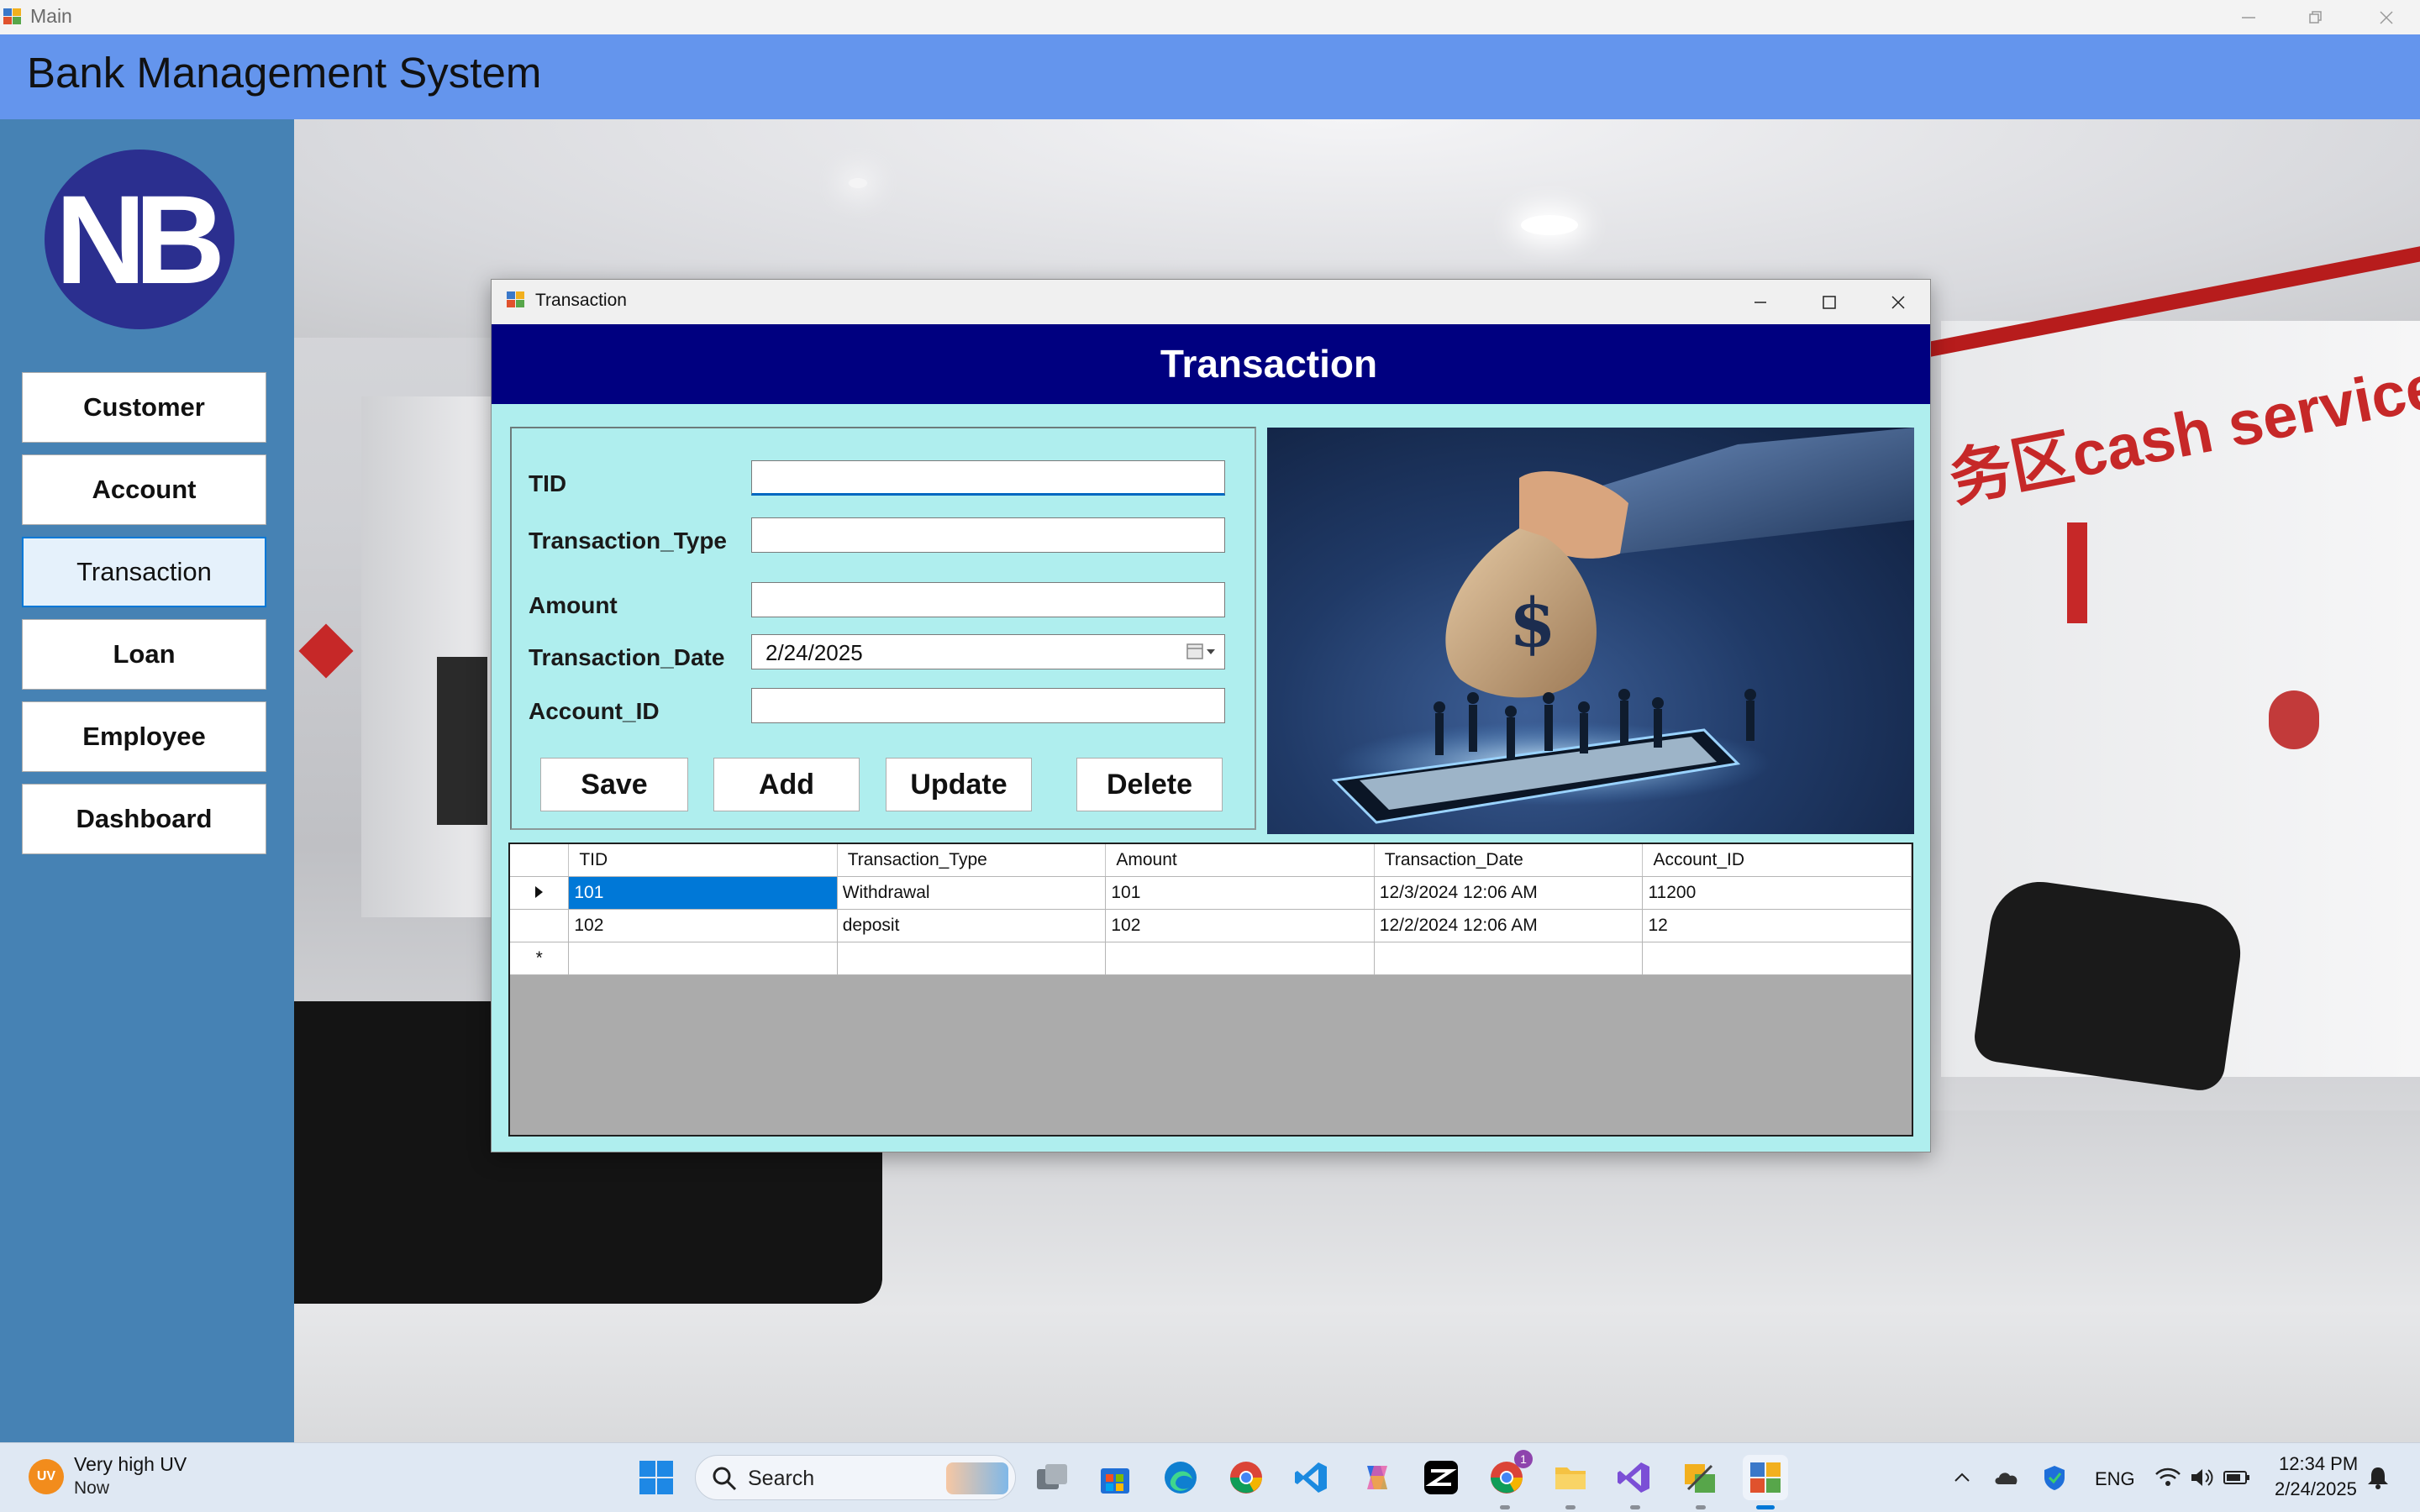  I want to click on column-header-transaction-type: Transaction_Type, so click(972, 860).